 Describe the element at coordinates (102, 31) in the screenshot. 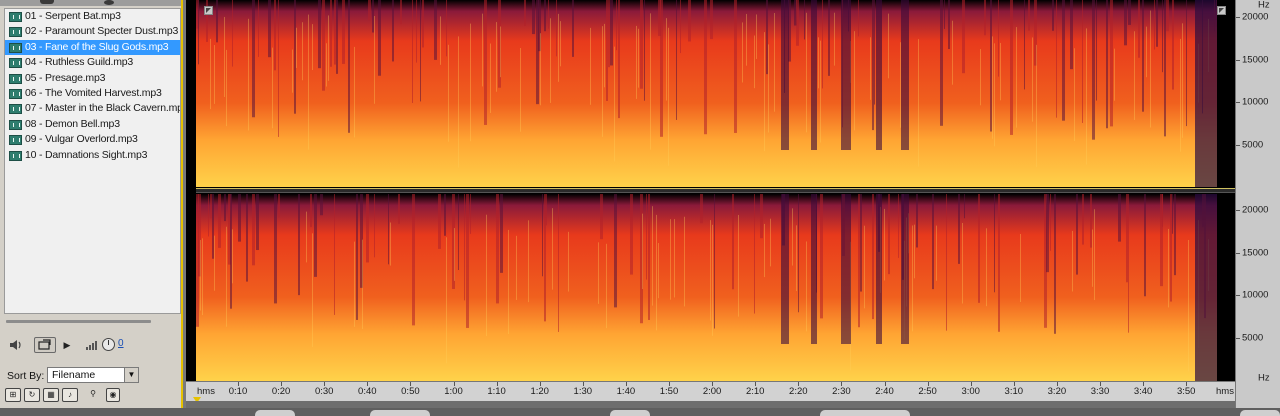

I see `file-name: 02 - Paramount Specter Dust.mp3` at that location.